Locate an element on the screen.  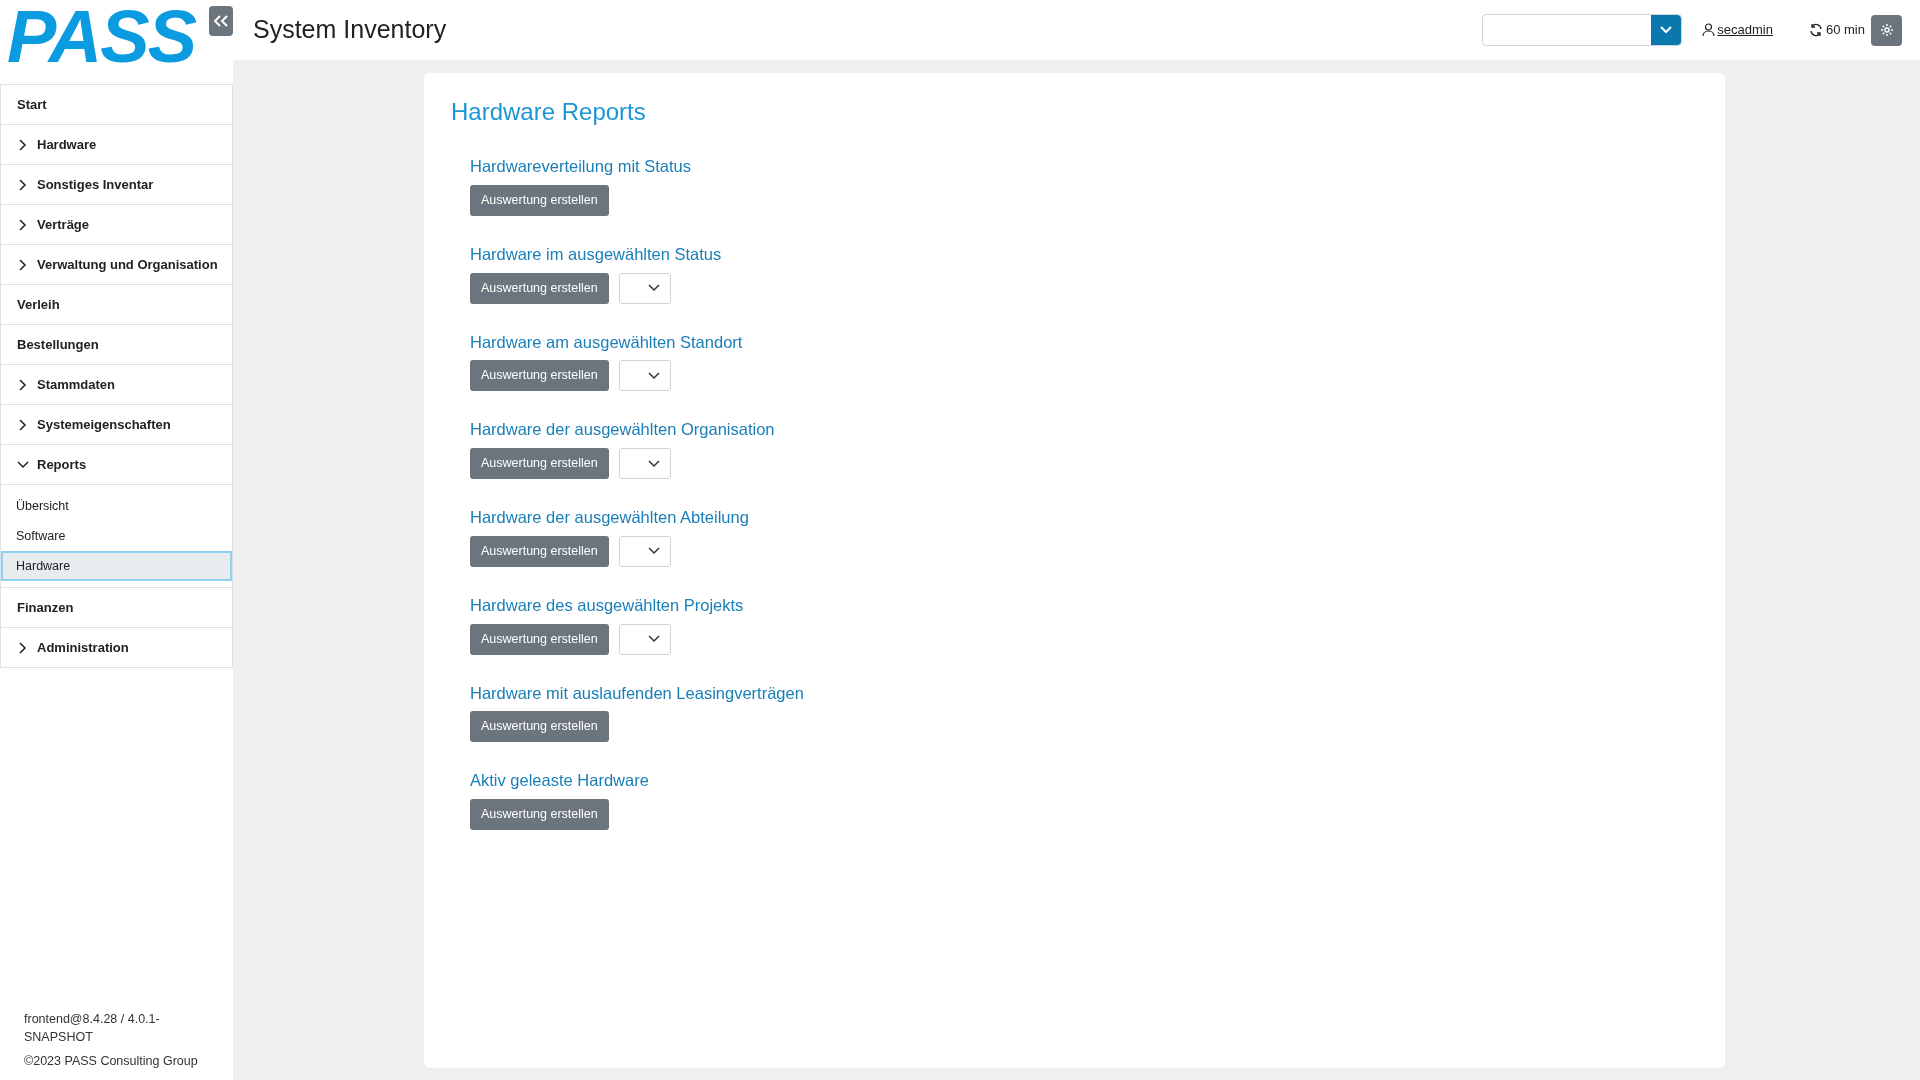
logo: PASS is located at coordinates (101, 37).